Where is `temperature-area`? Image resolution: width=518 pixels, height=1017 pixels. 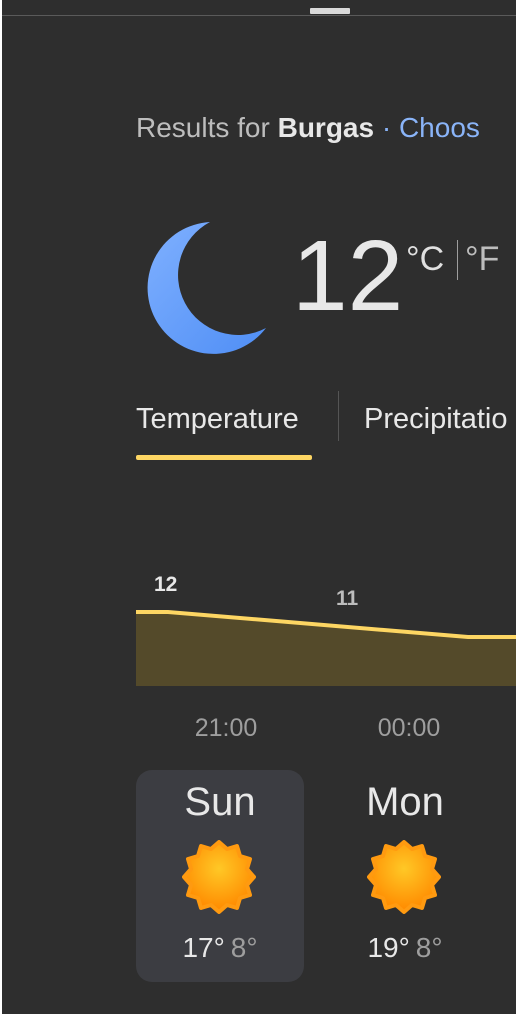 temperature-area is located at coordinates (326, 649).